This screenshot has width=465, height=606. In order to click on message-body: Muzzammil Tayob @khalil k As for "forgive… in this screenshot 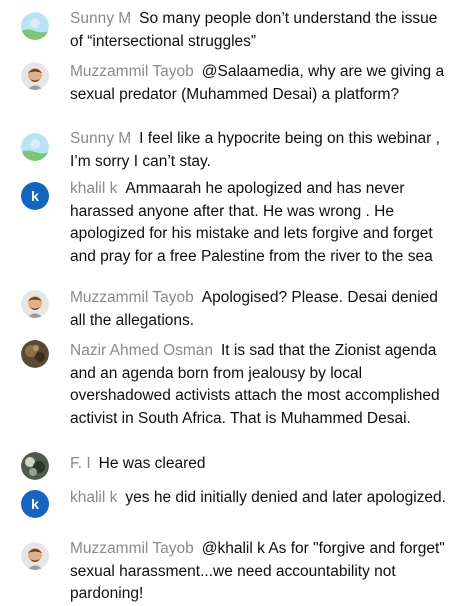, I will do `click(260, 572)`.